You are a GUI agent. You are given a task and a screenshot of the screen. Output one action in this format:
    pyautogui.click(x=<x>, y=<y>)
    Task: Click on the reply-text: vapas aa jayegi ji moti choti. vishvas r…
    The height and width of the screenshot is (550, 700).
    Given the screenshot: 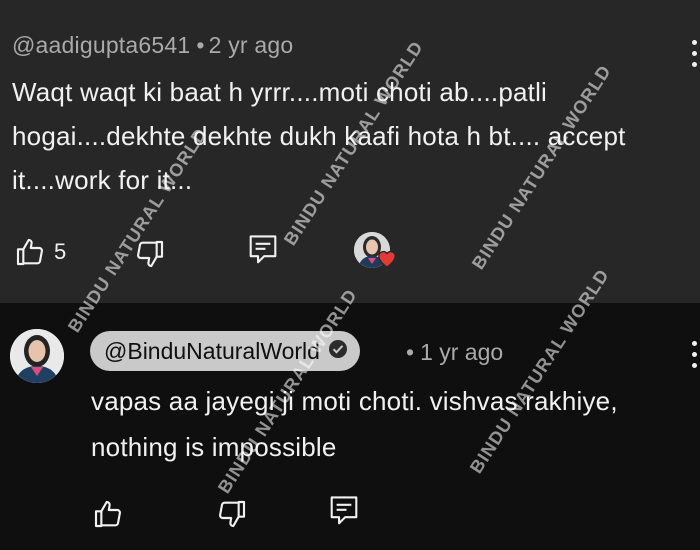 What is the action you would take?
    pyautogui.click(x=354, y=424)
    